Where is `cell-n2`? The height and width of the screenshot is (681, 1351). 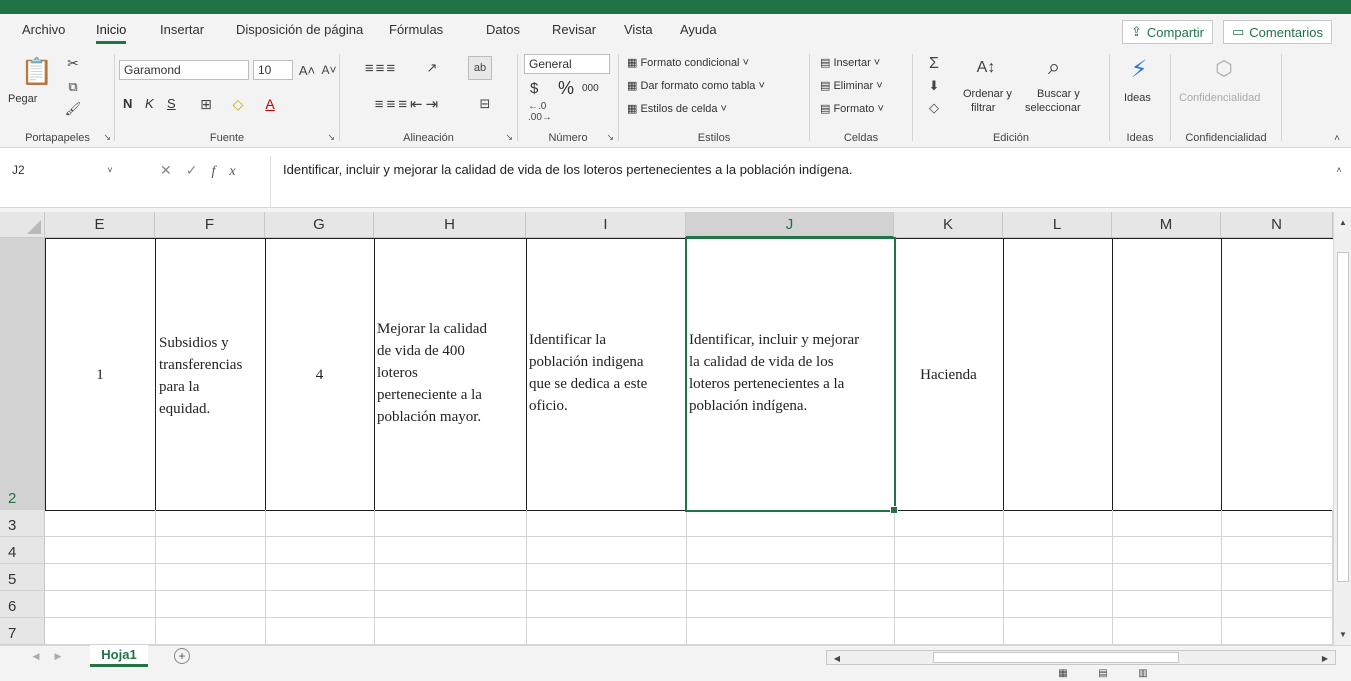 cell-n2 is located at coordinates (1277, 374).